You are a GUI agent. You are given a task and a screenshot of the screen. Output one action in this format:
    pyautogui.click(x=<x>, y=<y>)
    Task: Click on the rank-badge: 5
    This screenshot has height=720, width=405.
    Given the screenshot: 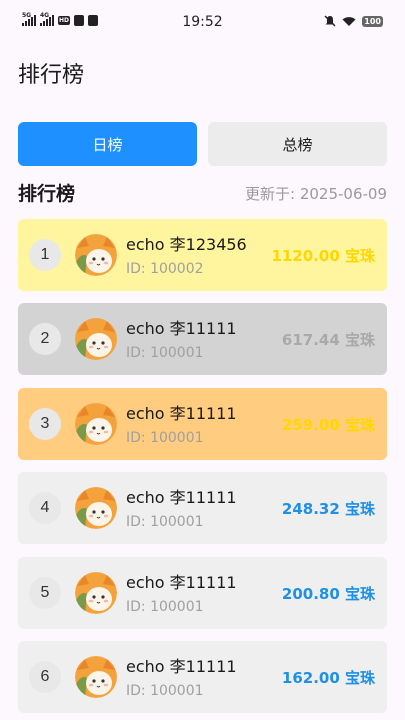 What is the action you would take?
    pyautogui.click(x=45, y=592)
    